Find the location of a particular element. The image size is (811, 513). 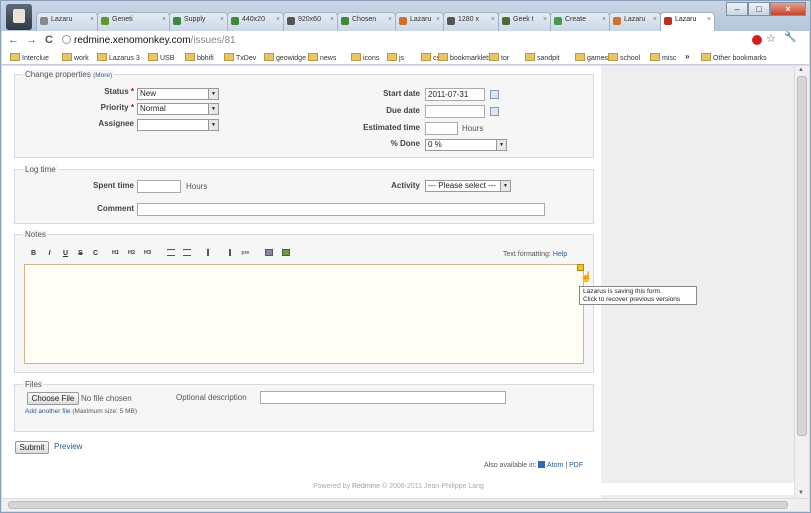

bookmark-item: Lazarus 3 is located at coordinates (118, 57).